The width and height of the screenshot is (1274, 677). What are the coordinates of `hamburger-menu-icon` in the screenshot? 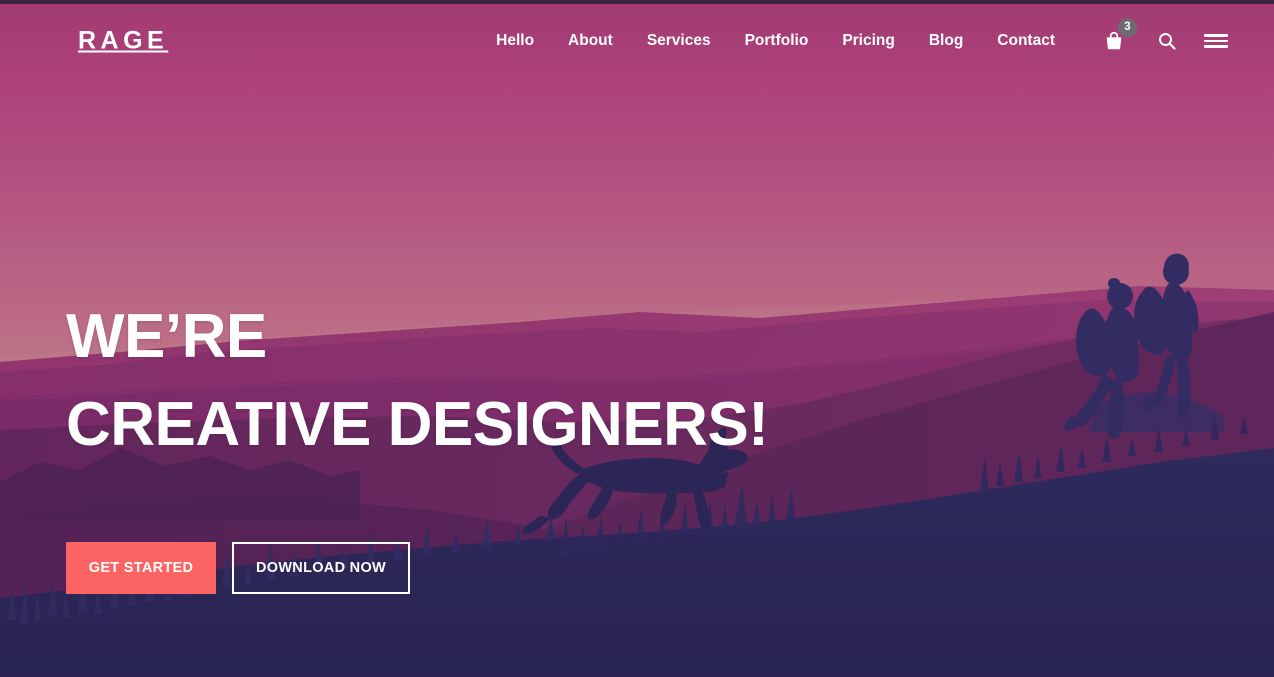 It's located at (1216, 41).